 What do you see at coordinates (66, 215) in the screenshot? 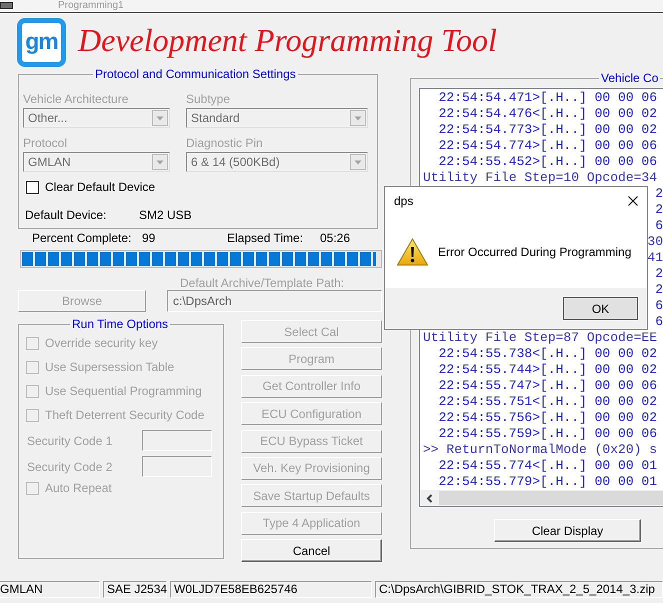
I see `default-device-label: Default Device:` at bounding box center [66, 215].